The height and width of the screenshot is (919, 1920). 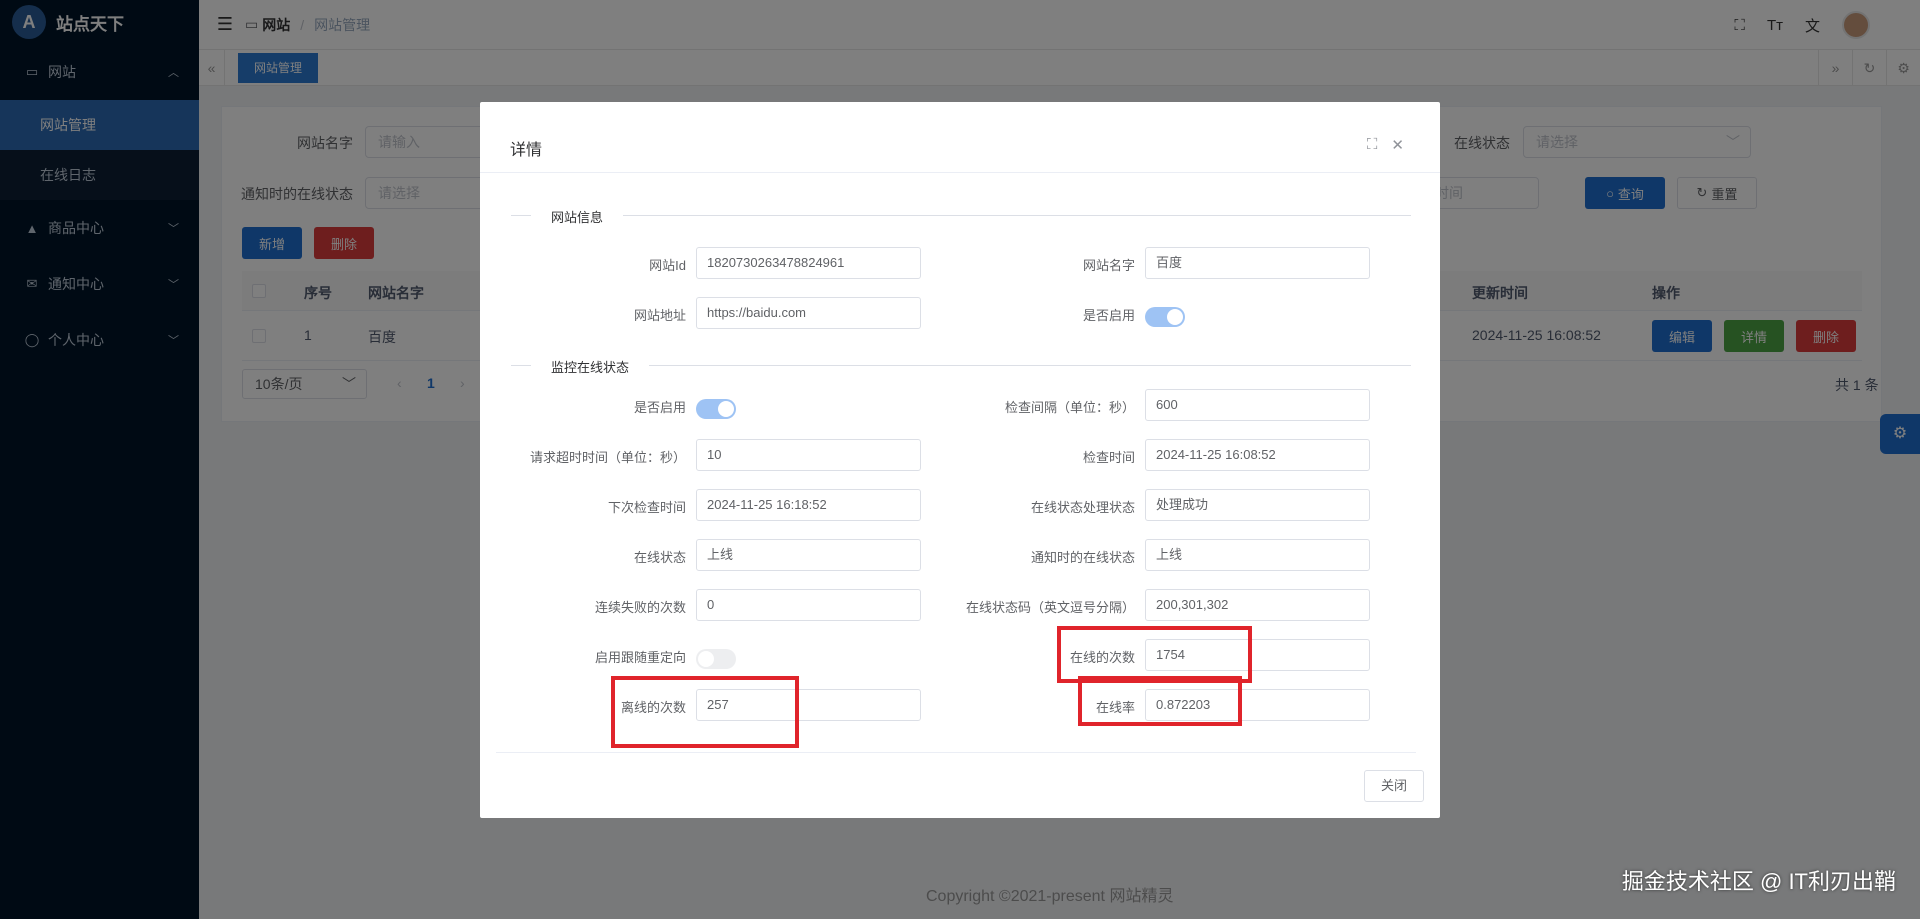 What do you see at coordinates (808, 555) in the screenshot?
I see `online-status-field: 上线` at bounding box center [808, 555].